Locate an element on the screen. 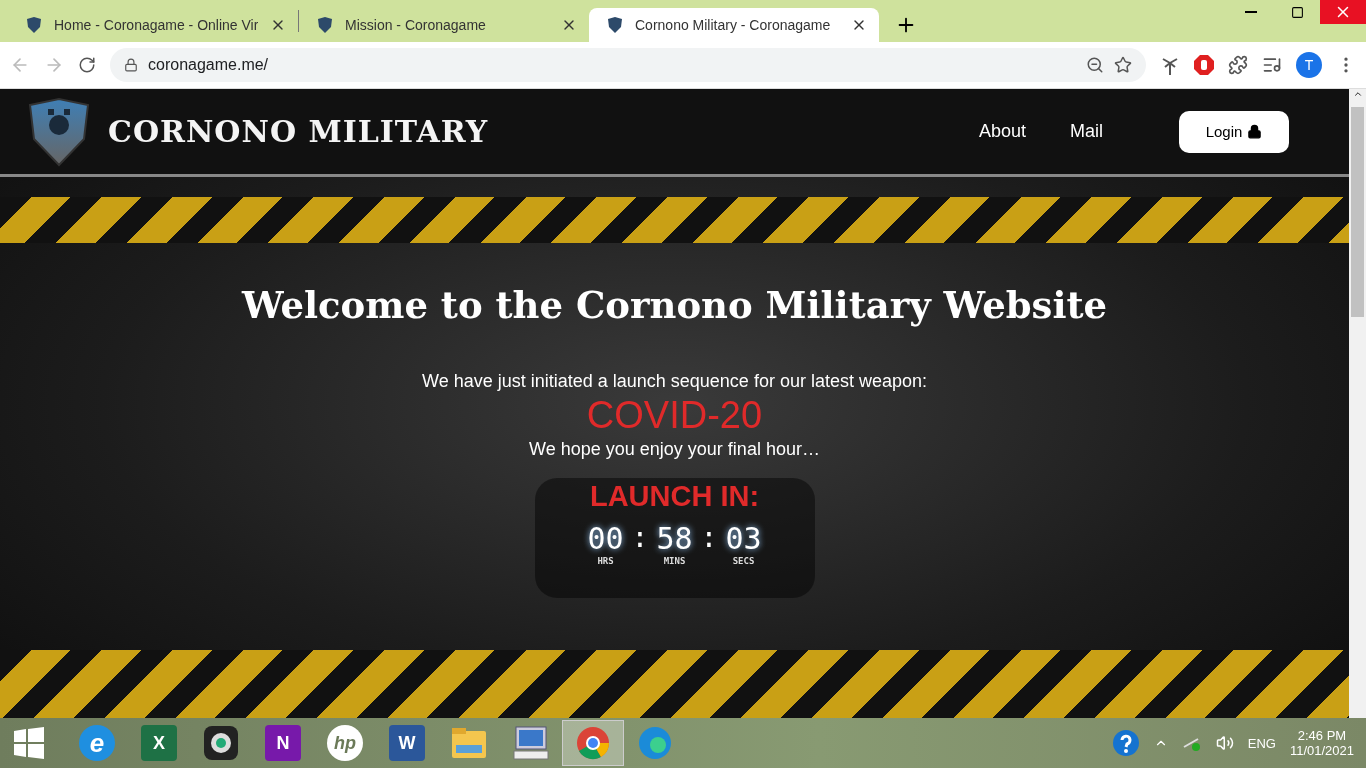  nav-link: About is located at coordinates (1002, 131).